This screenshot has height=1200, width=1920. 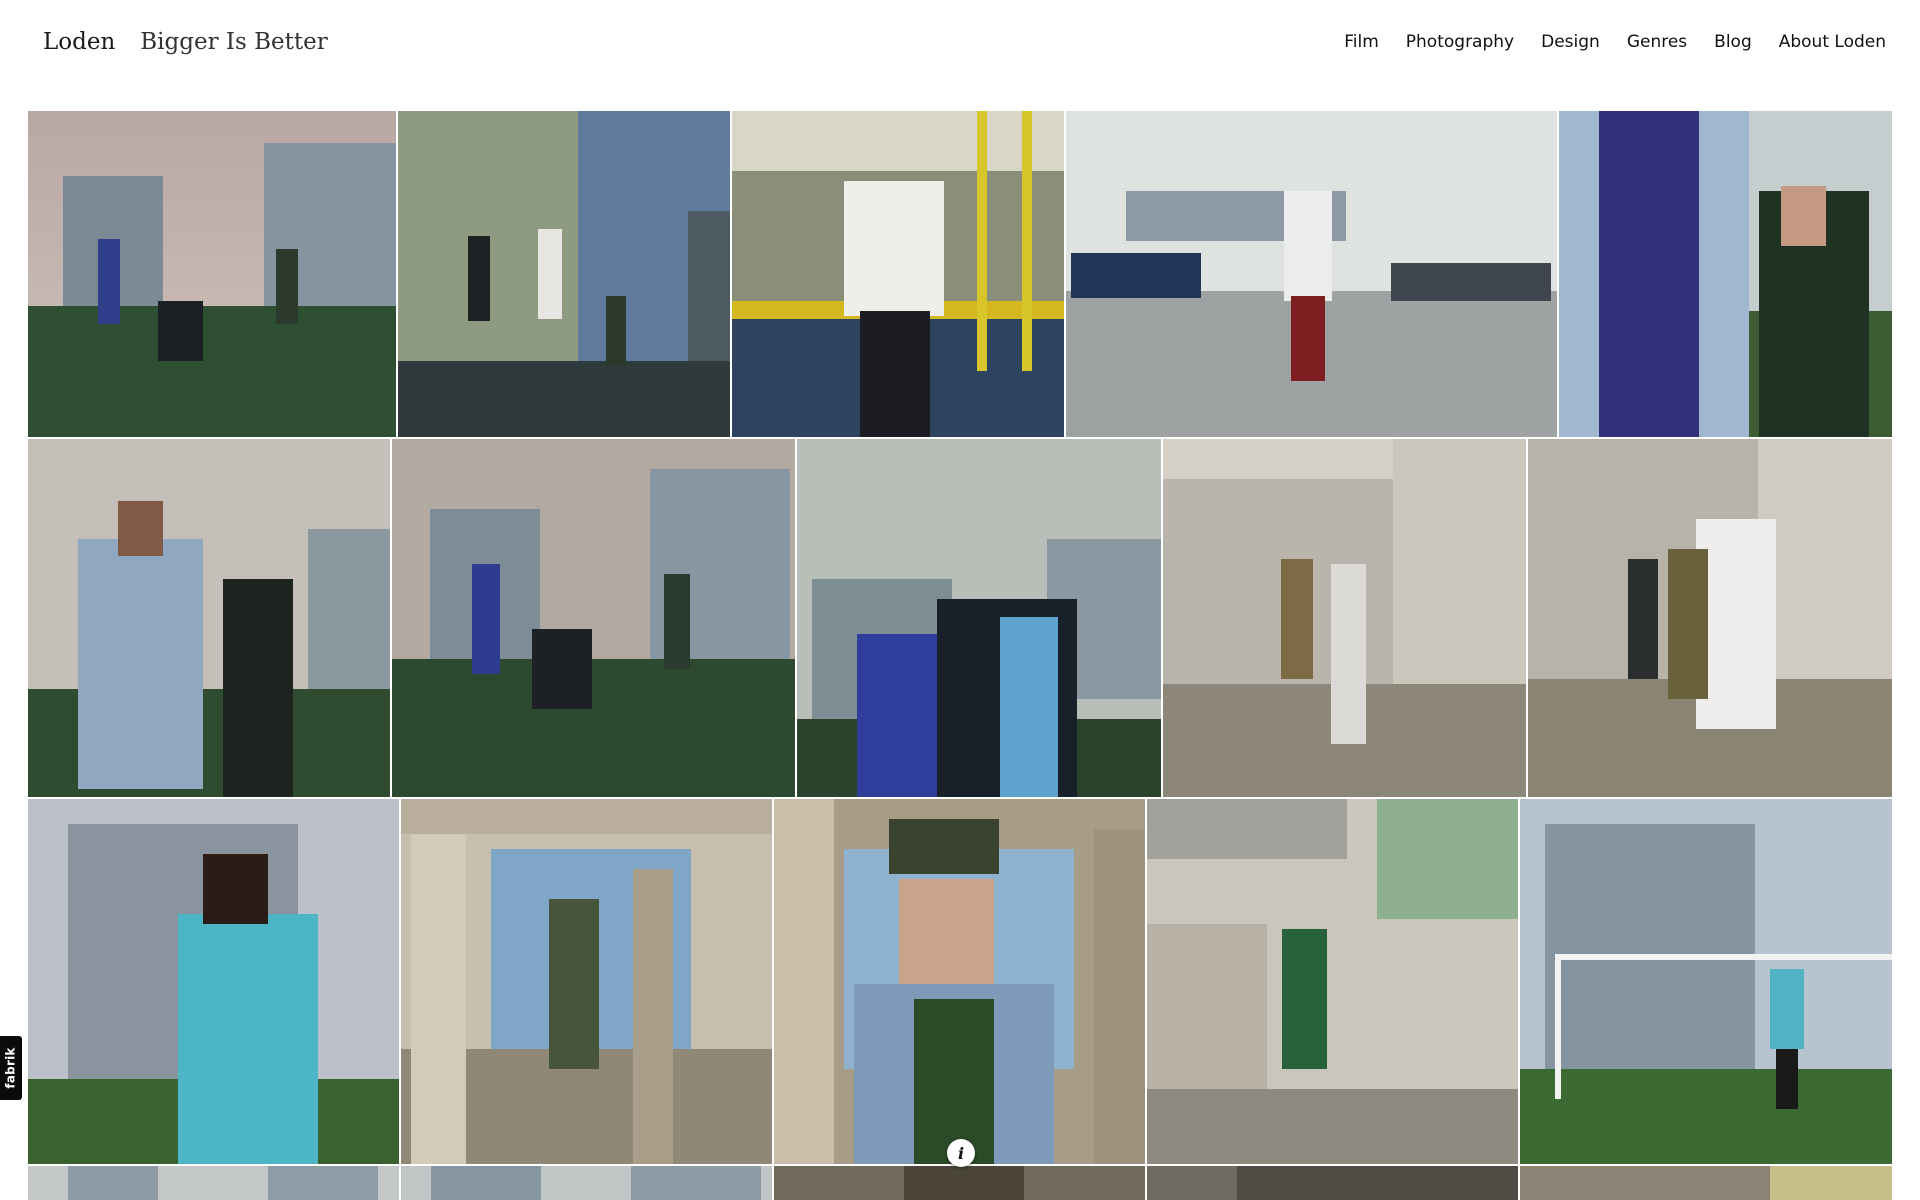 I want to click on site-tagline: Bigger Is Better, so click(x=234, y=42).